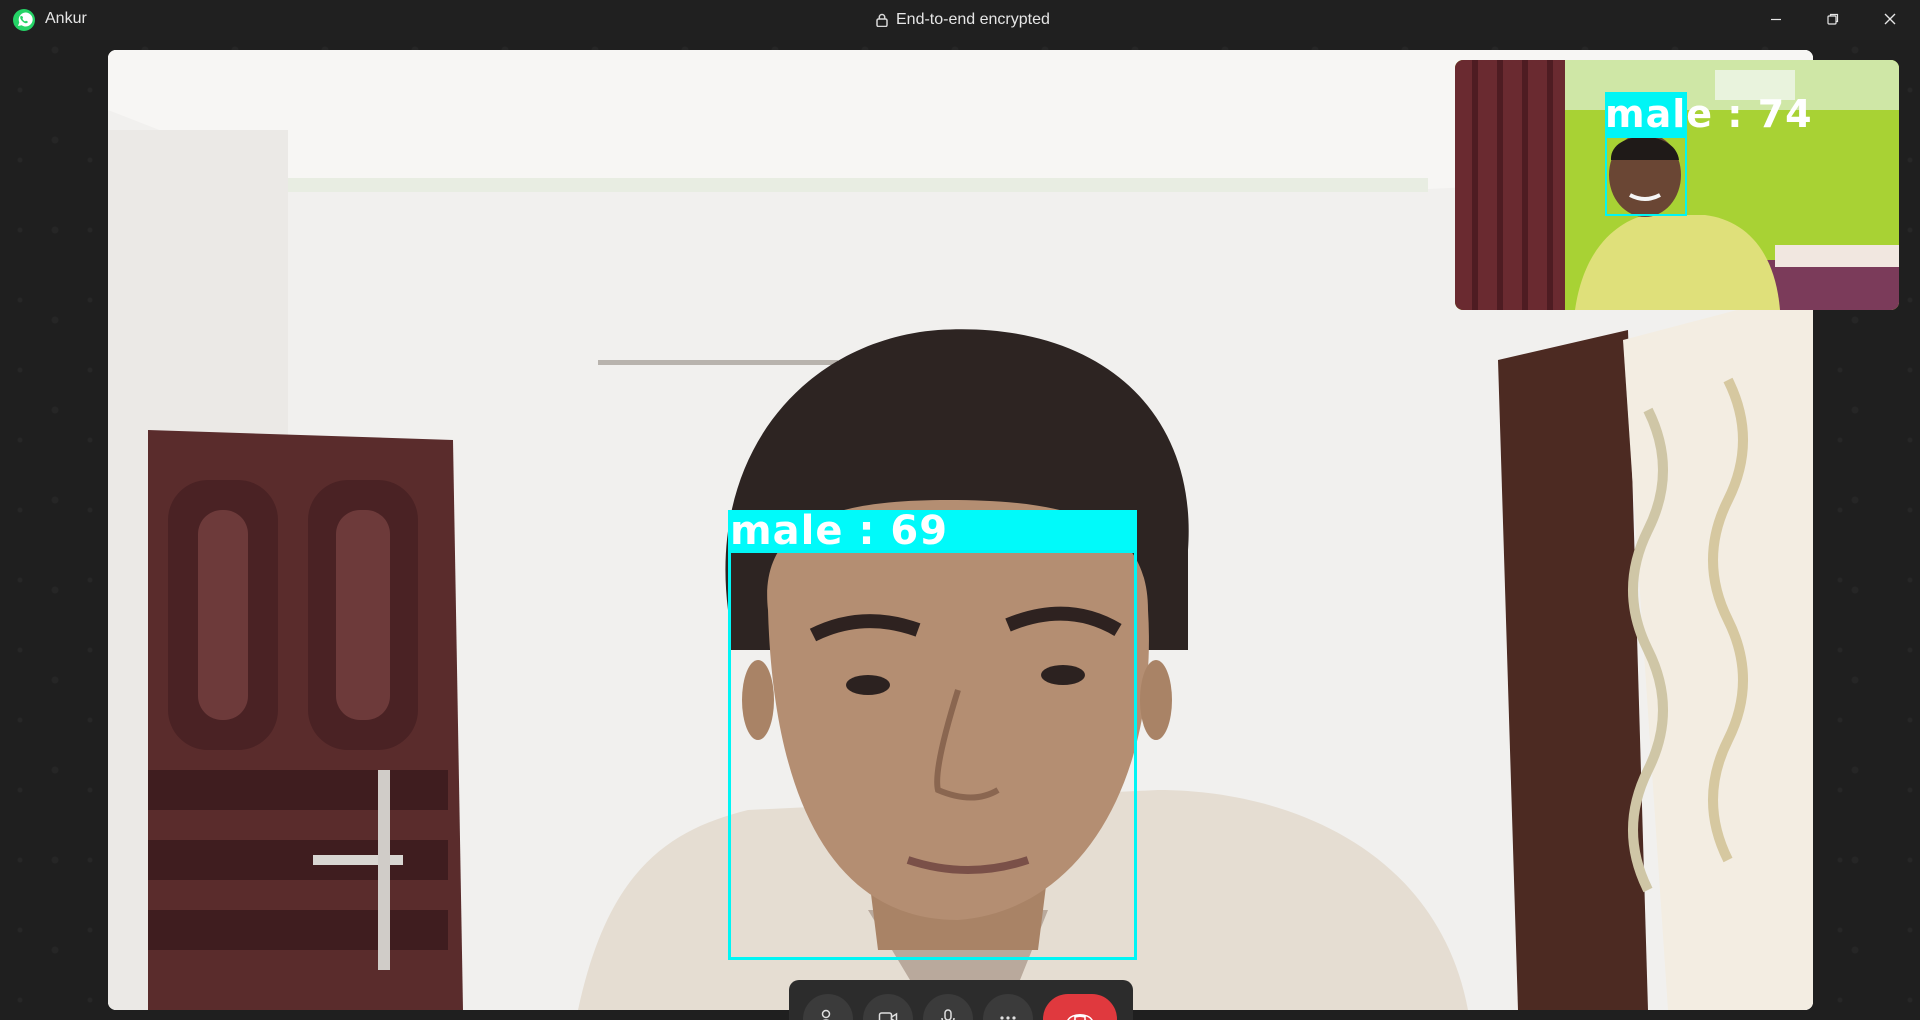 The width and height of the screenshot is (1920, 1020). Describe the element at coordinates (828, 1007) in the screenshot. I see `participants-button` at that location.